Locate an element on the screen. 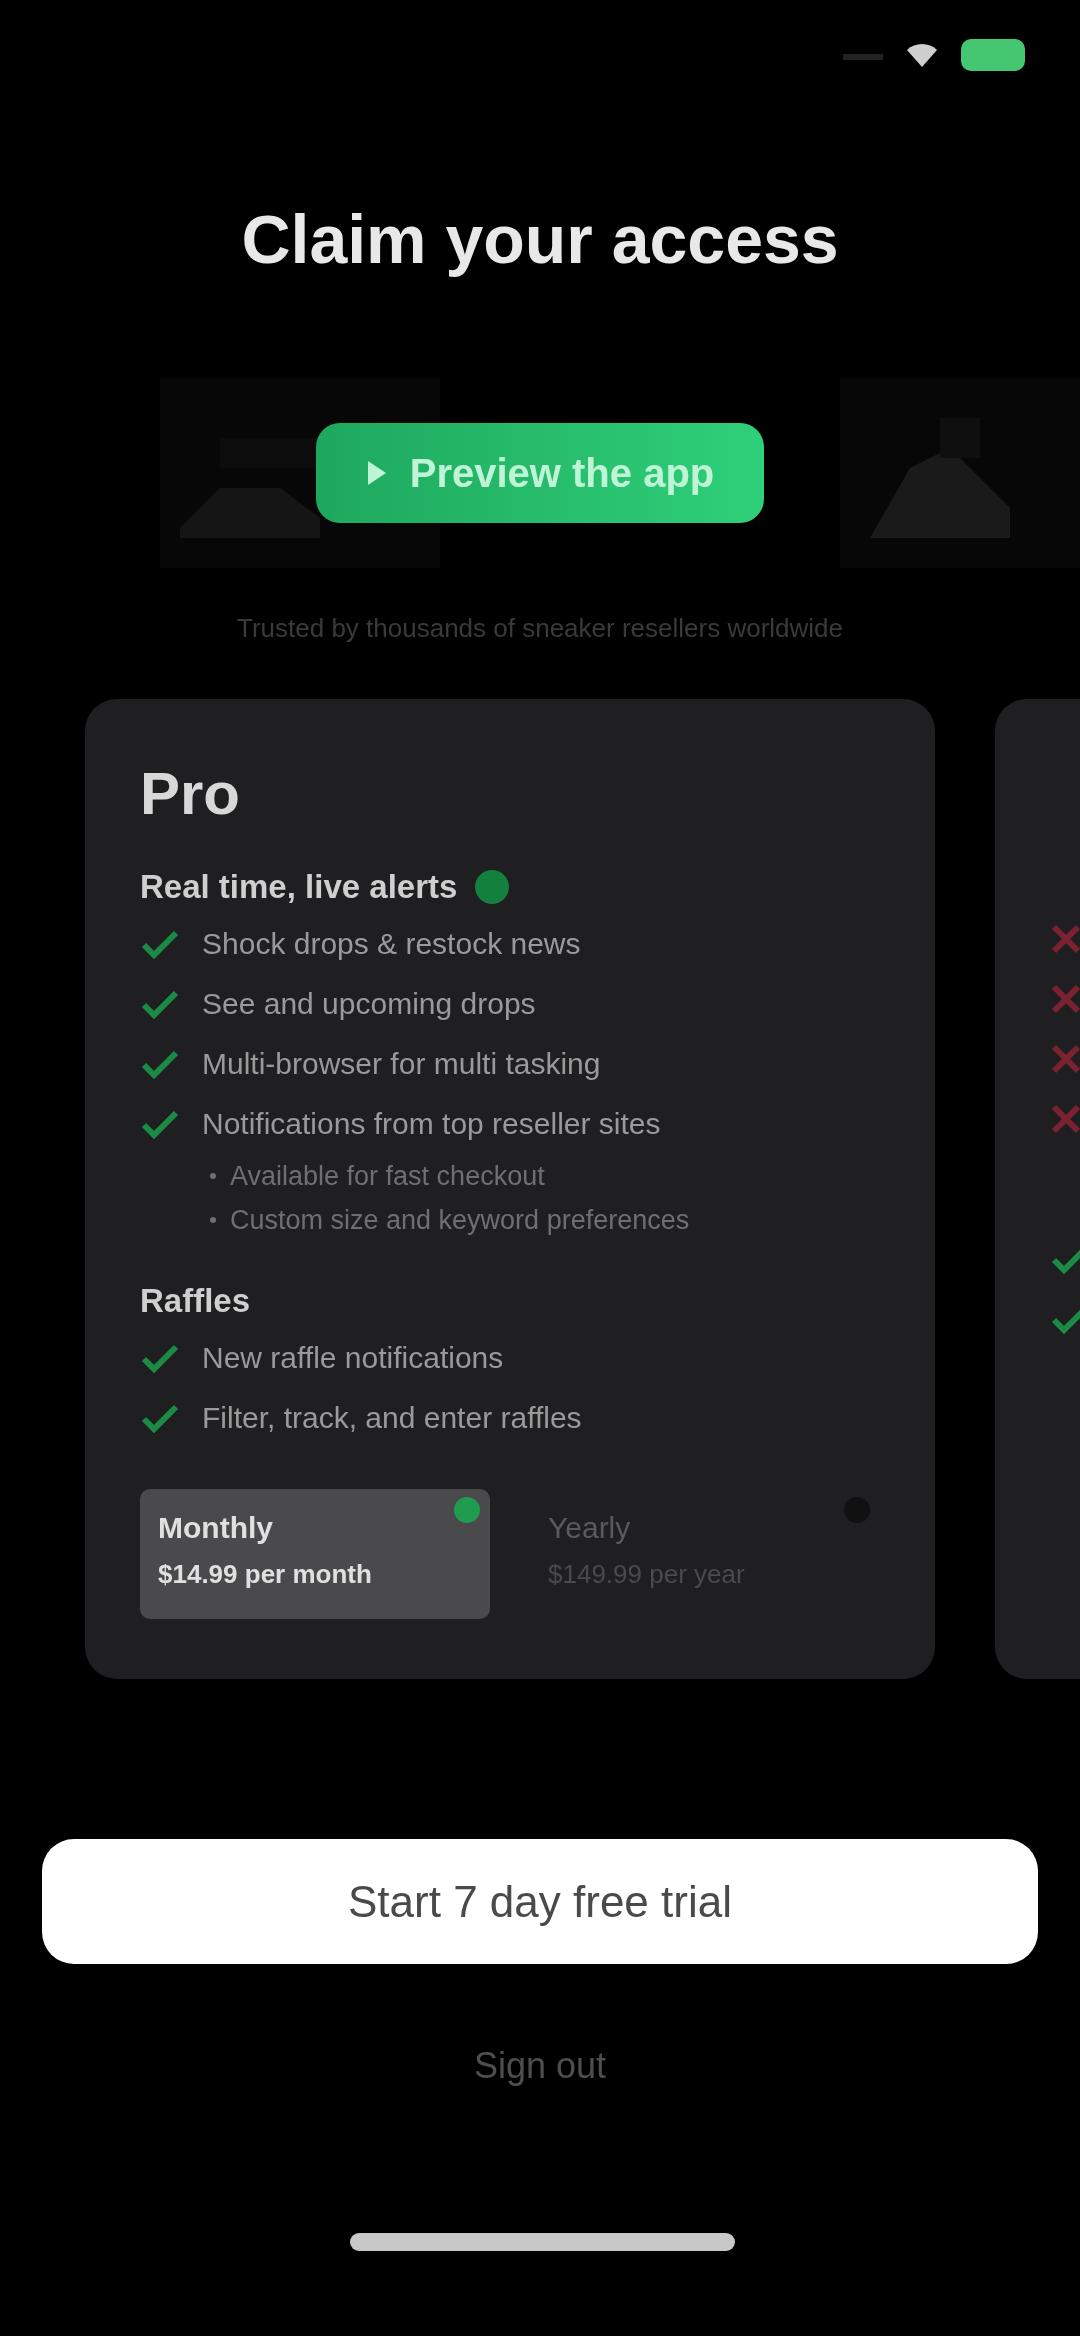 This screenshot has height=2336, width=1080. option-period: Monthly is located at coordinates (216, 1528).